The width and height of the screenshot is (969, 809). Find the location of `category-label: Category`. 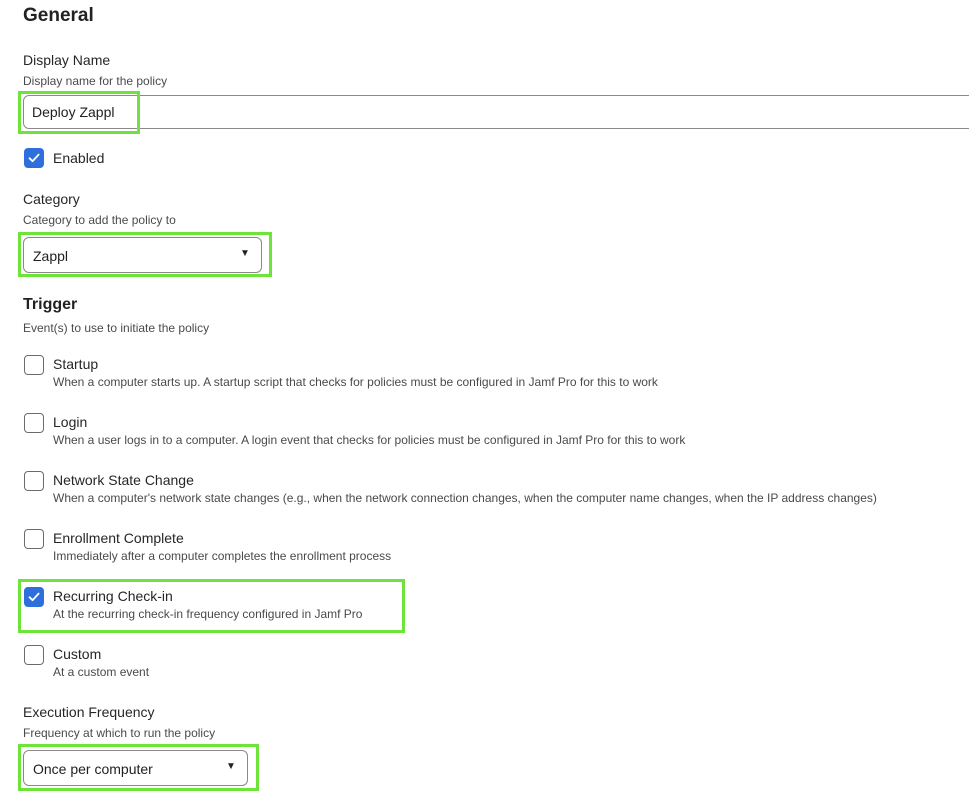

category-label: Category is located at coordinates (51, 199).